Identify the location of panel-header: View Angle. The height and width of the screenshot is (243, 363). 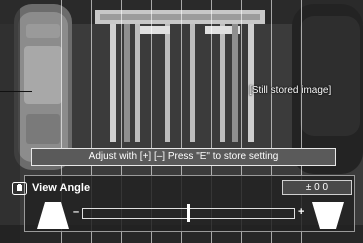
(51, 188).